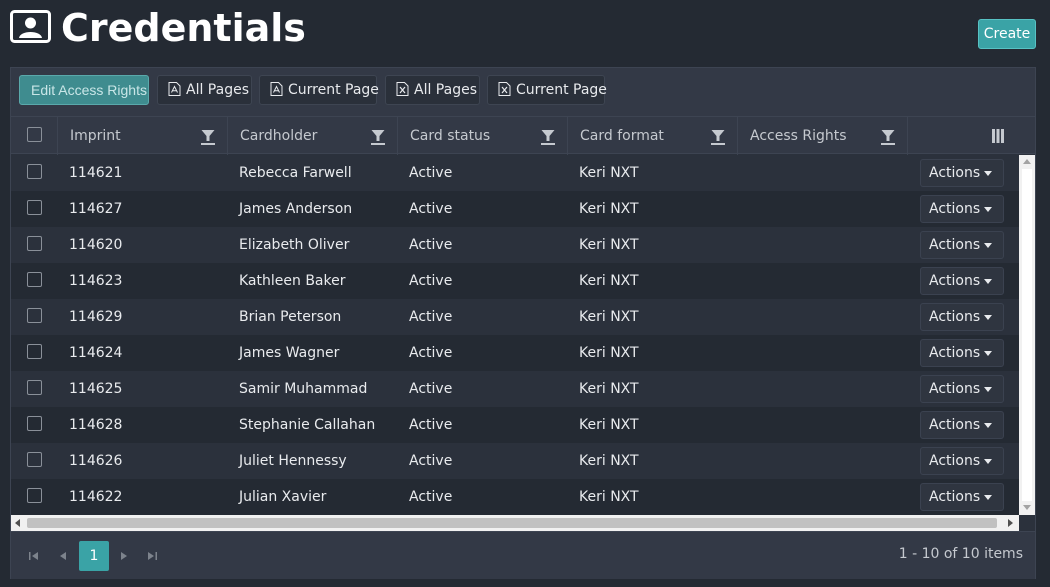 The height and width of the screenshot is (587, 1050). I want to click on last-page-icon, so click(152, 556).